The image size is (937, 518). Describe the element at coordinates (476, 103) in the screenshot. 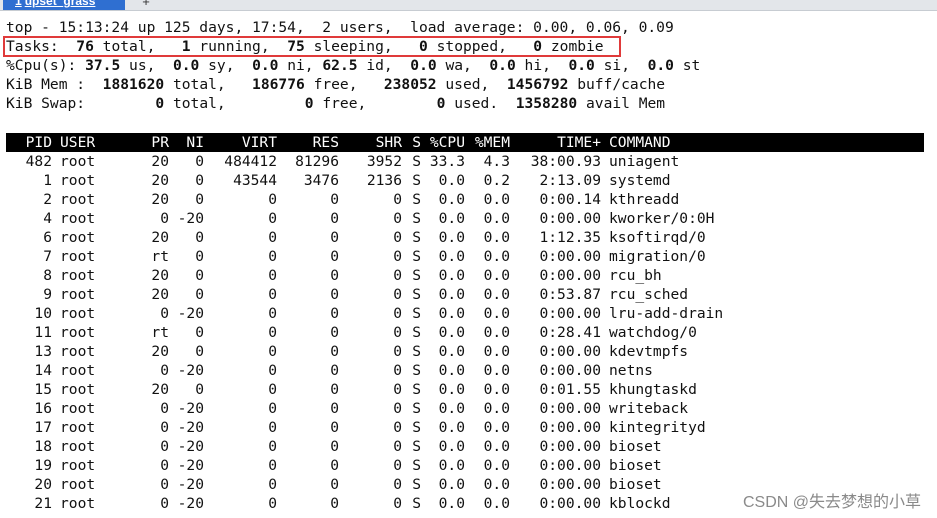

I see `swap-used-label: used.` at that location.